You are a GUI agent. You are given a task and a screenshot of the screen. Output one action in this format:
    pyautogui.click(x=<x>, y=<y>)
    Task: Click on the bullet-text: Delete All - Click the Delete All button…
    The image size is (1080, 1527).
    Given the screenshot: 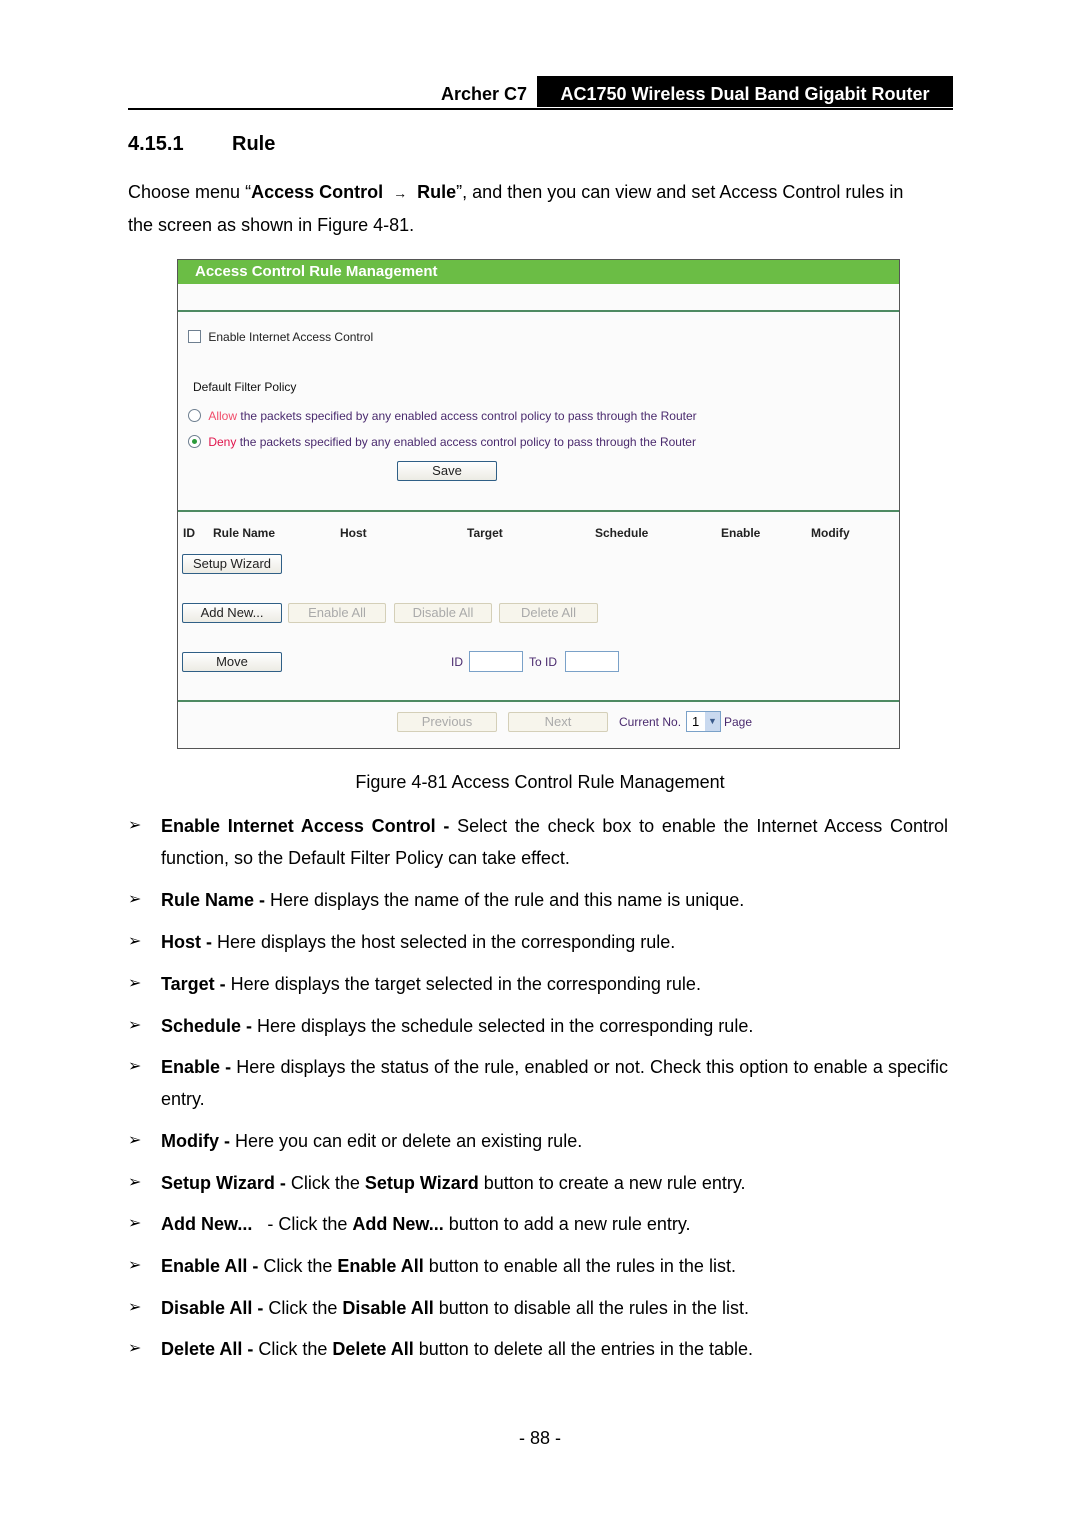 What is the action you would take?
    pyautogui.click(x=554, y=1349)
    